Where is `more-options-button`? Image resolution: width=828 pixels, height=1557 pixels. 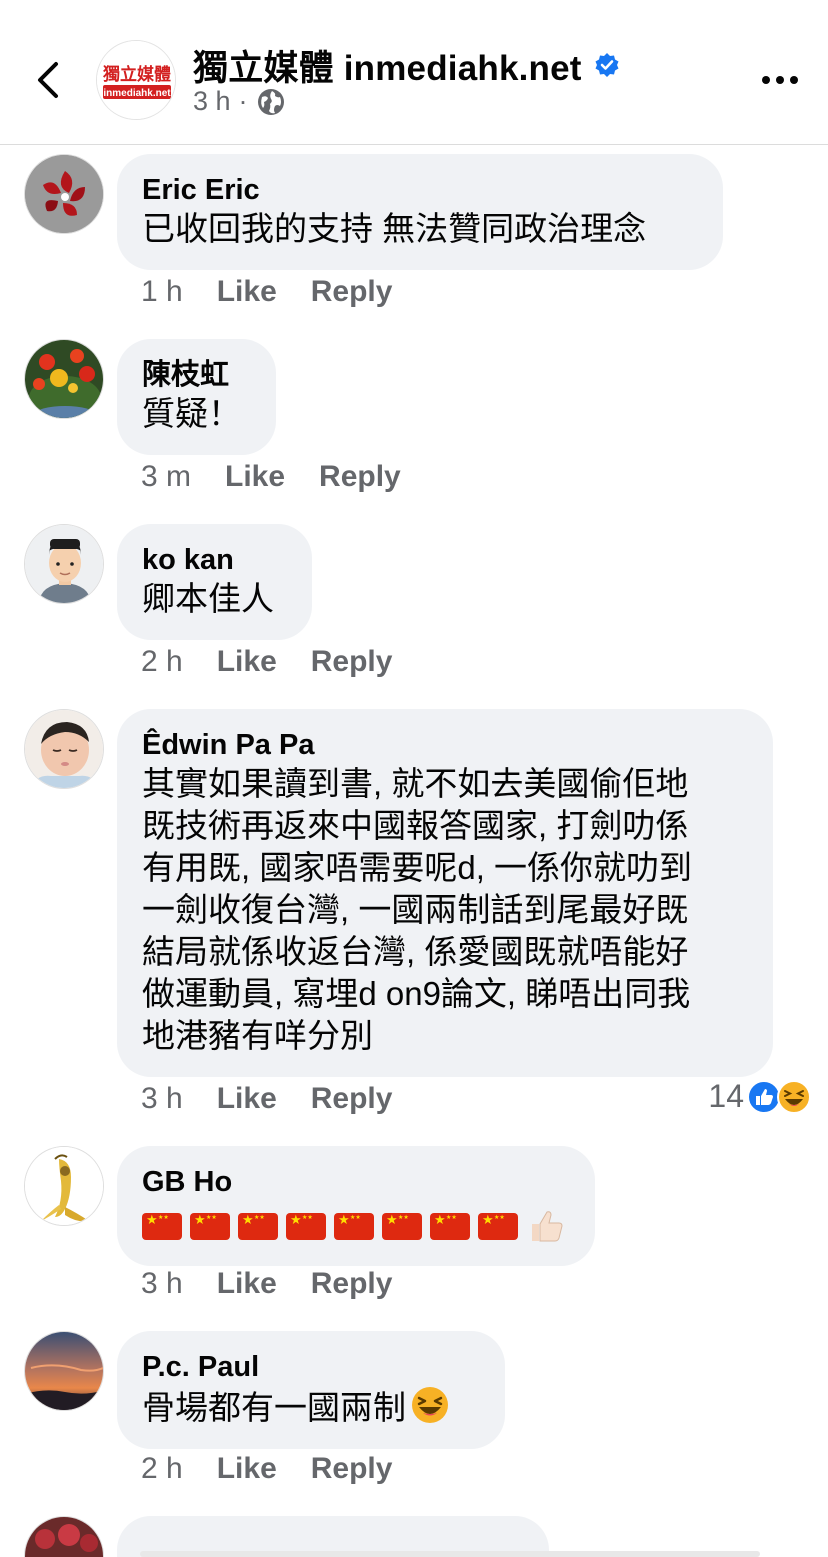 more-options-button is located at coordinates (780, 80).